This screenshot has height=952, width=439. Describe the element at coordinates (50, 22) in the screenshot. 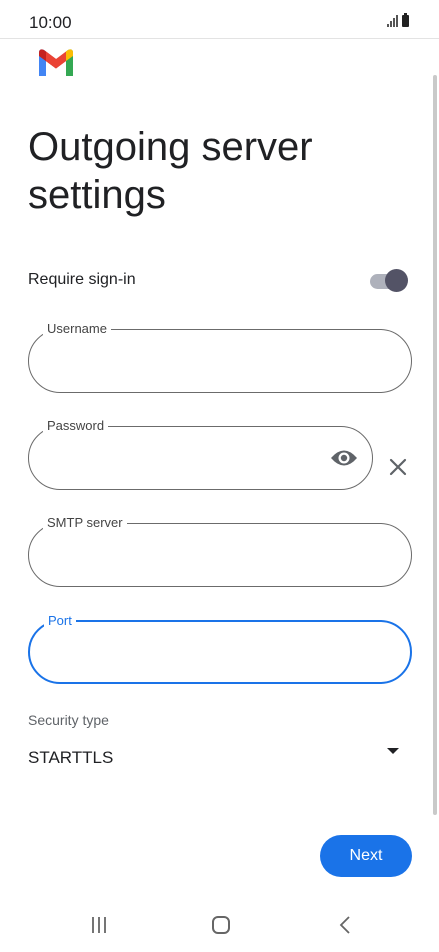

I see `status-time: 10:00` at that location.